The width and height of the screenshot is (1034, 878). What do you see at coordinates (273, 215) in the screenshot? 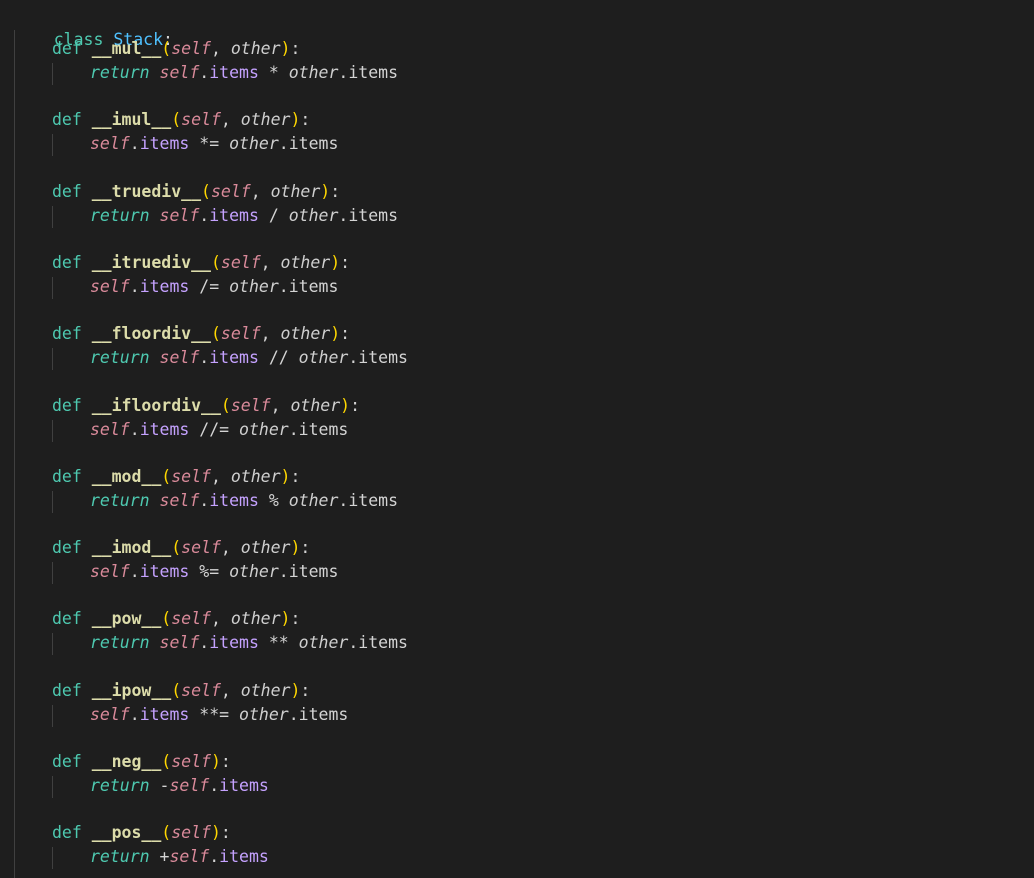
I see `operator: /` at bounding box center [273, 215].